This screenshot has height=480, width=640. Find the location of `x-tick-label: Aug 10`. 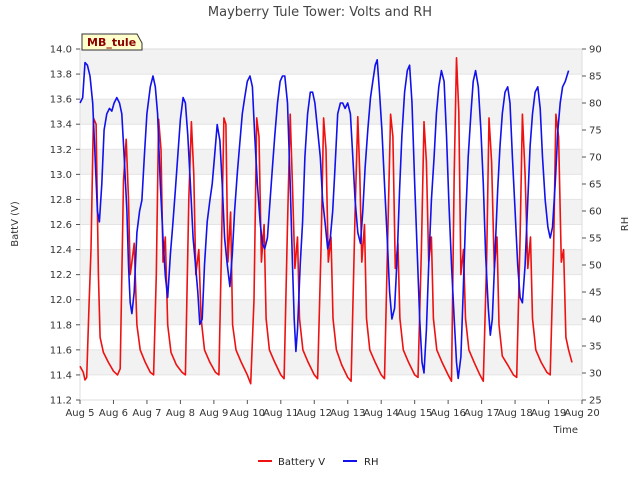

x-tick-label: Aug 10 is located at coordinates (247, 413).